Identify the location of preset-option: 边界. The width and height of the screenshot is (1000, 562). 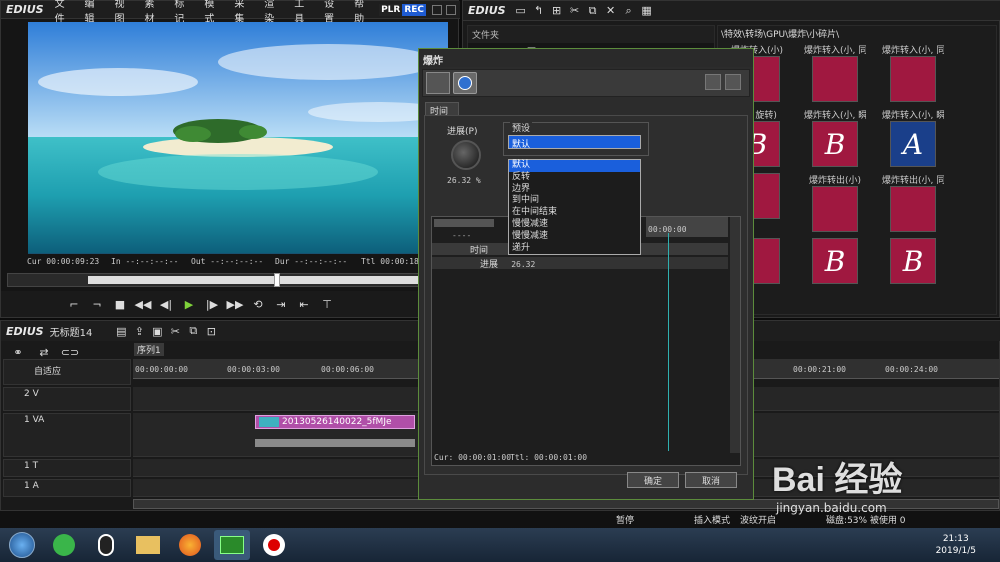
(574, 190).